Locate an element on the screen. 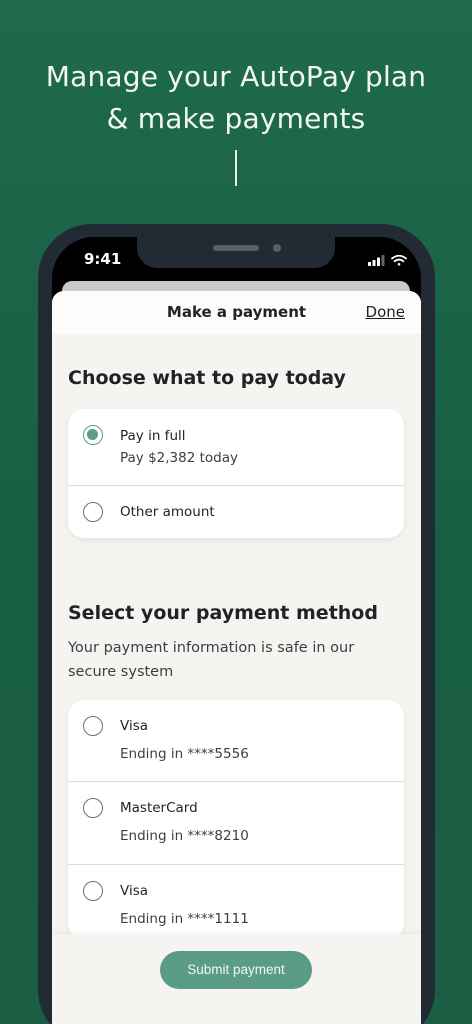  method-option-visa-1111: Visa Ending in ****1111 is located at coordinates (236, 902).